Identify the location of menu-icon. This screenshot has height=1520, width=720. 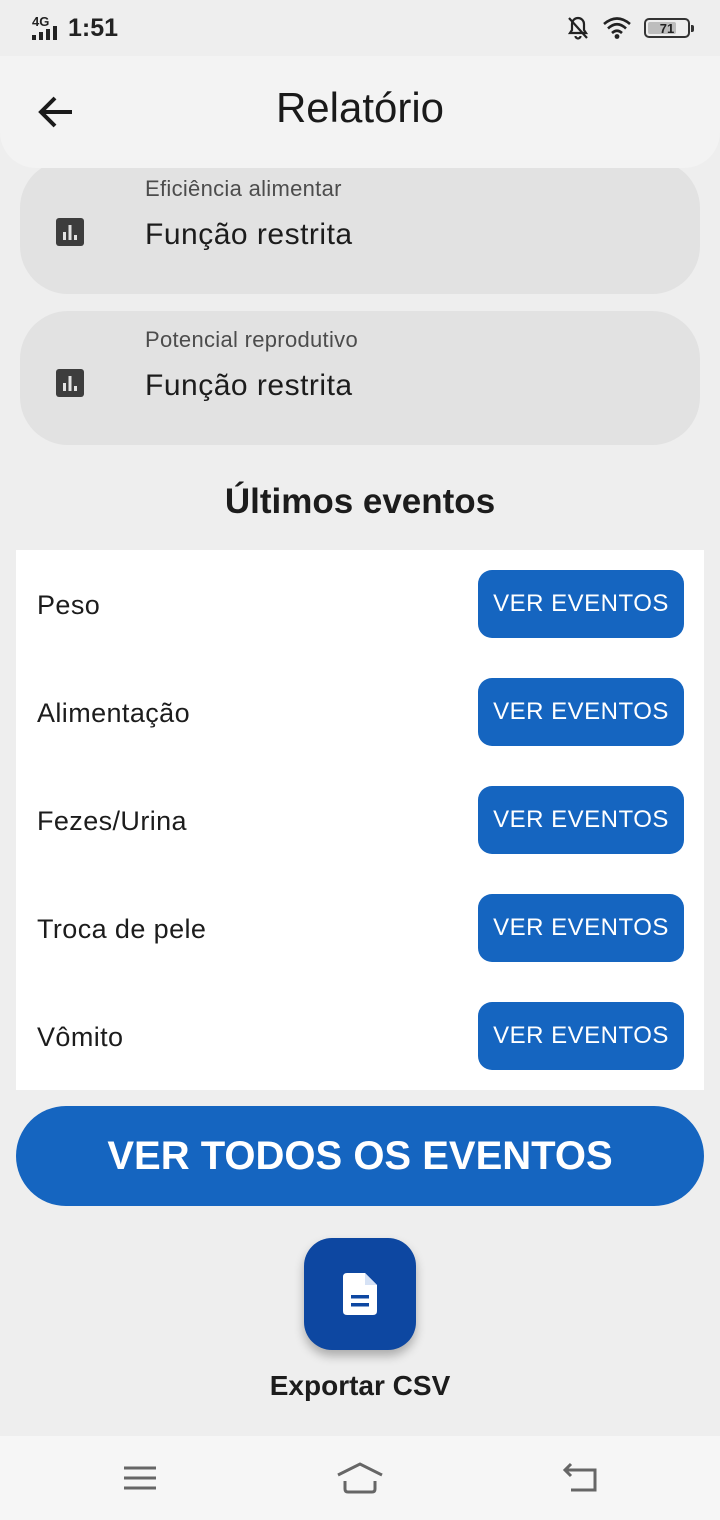
(140, 1478).